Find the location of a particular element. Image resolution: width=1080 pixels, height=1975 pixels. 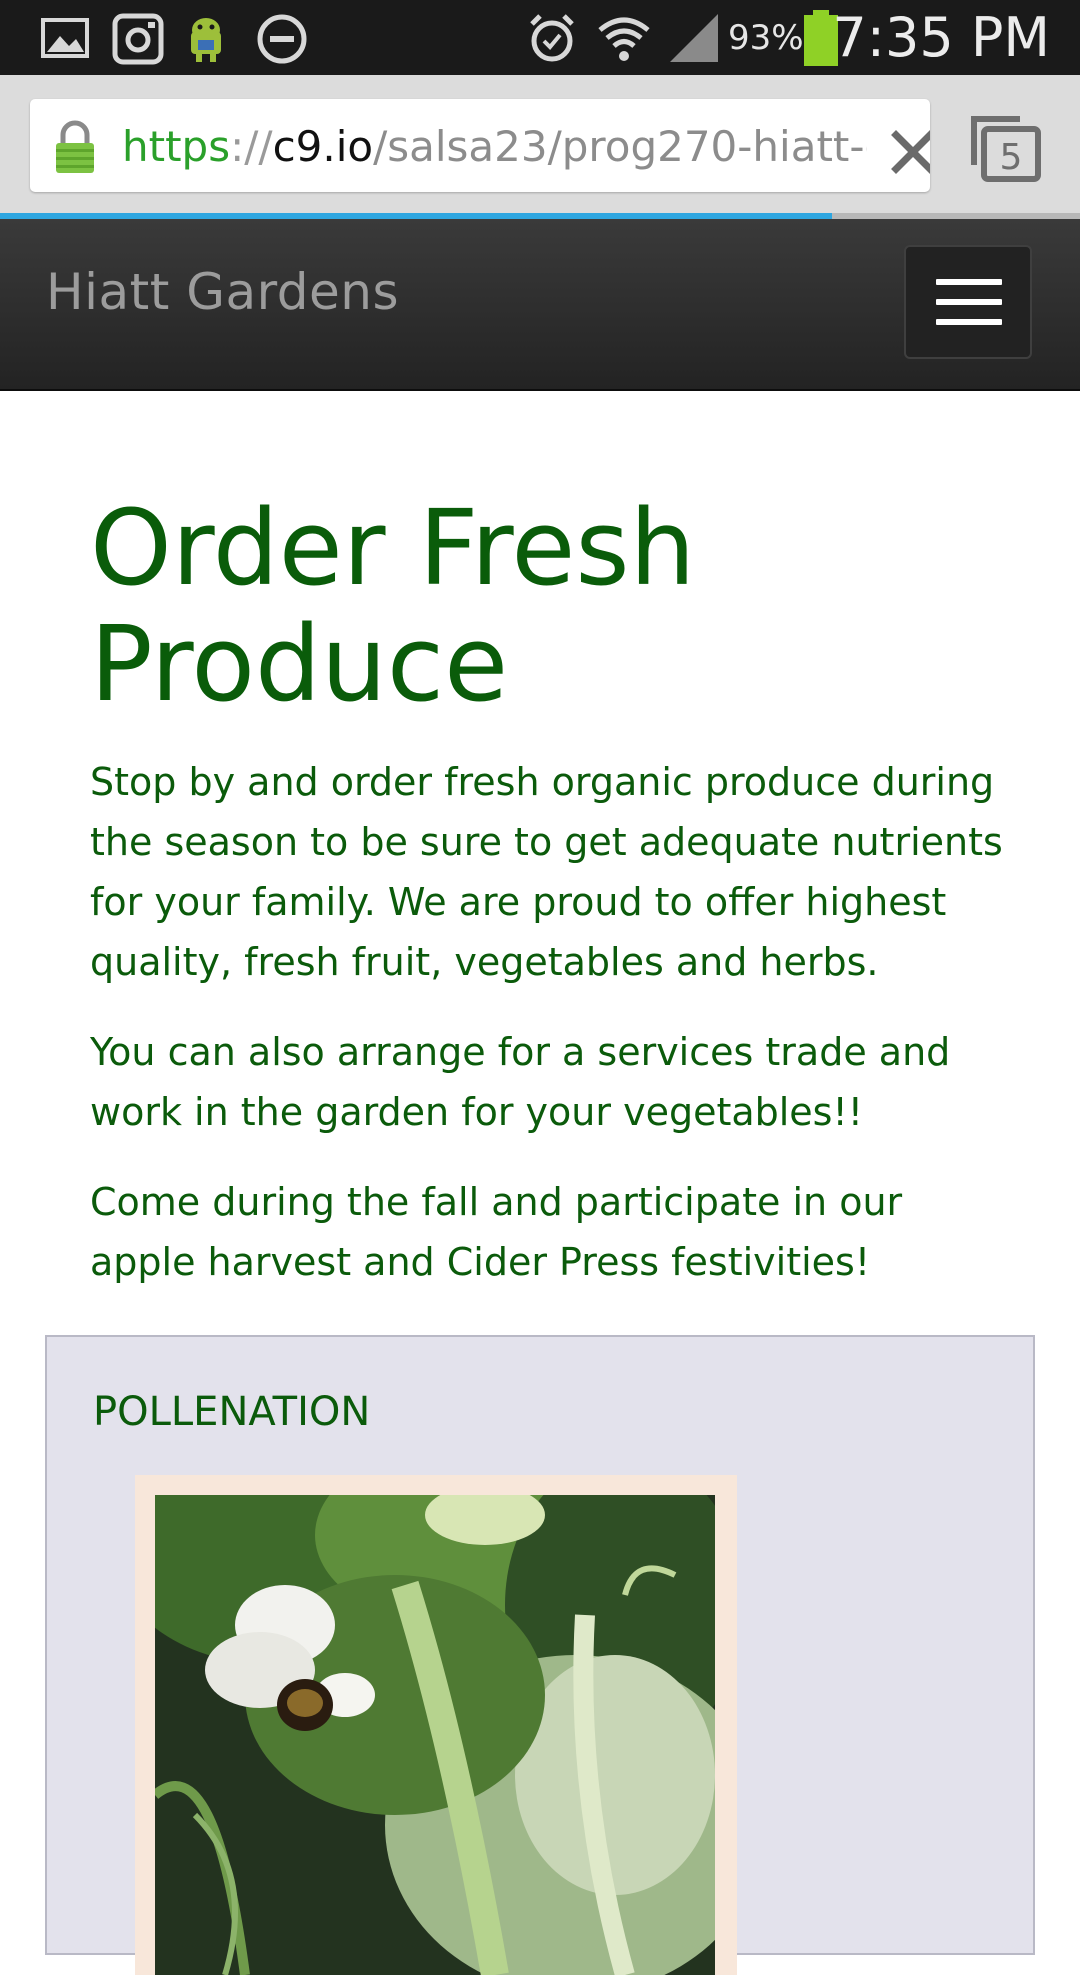

tabs-button: 5 is located at coordinates (1007, 149).